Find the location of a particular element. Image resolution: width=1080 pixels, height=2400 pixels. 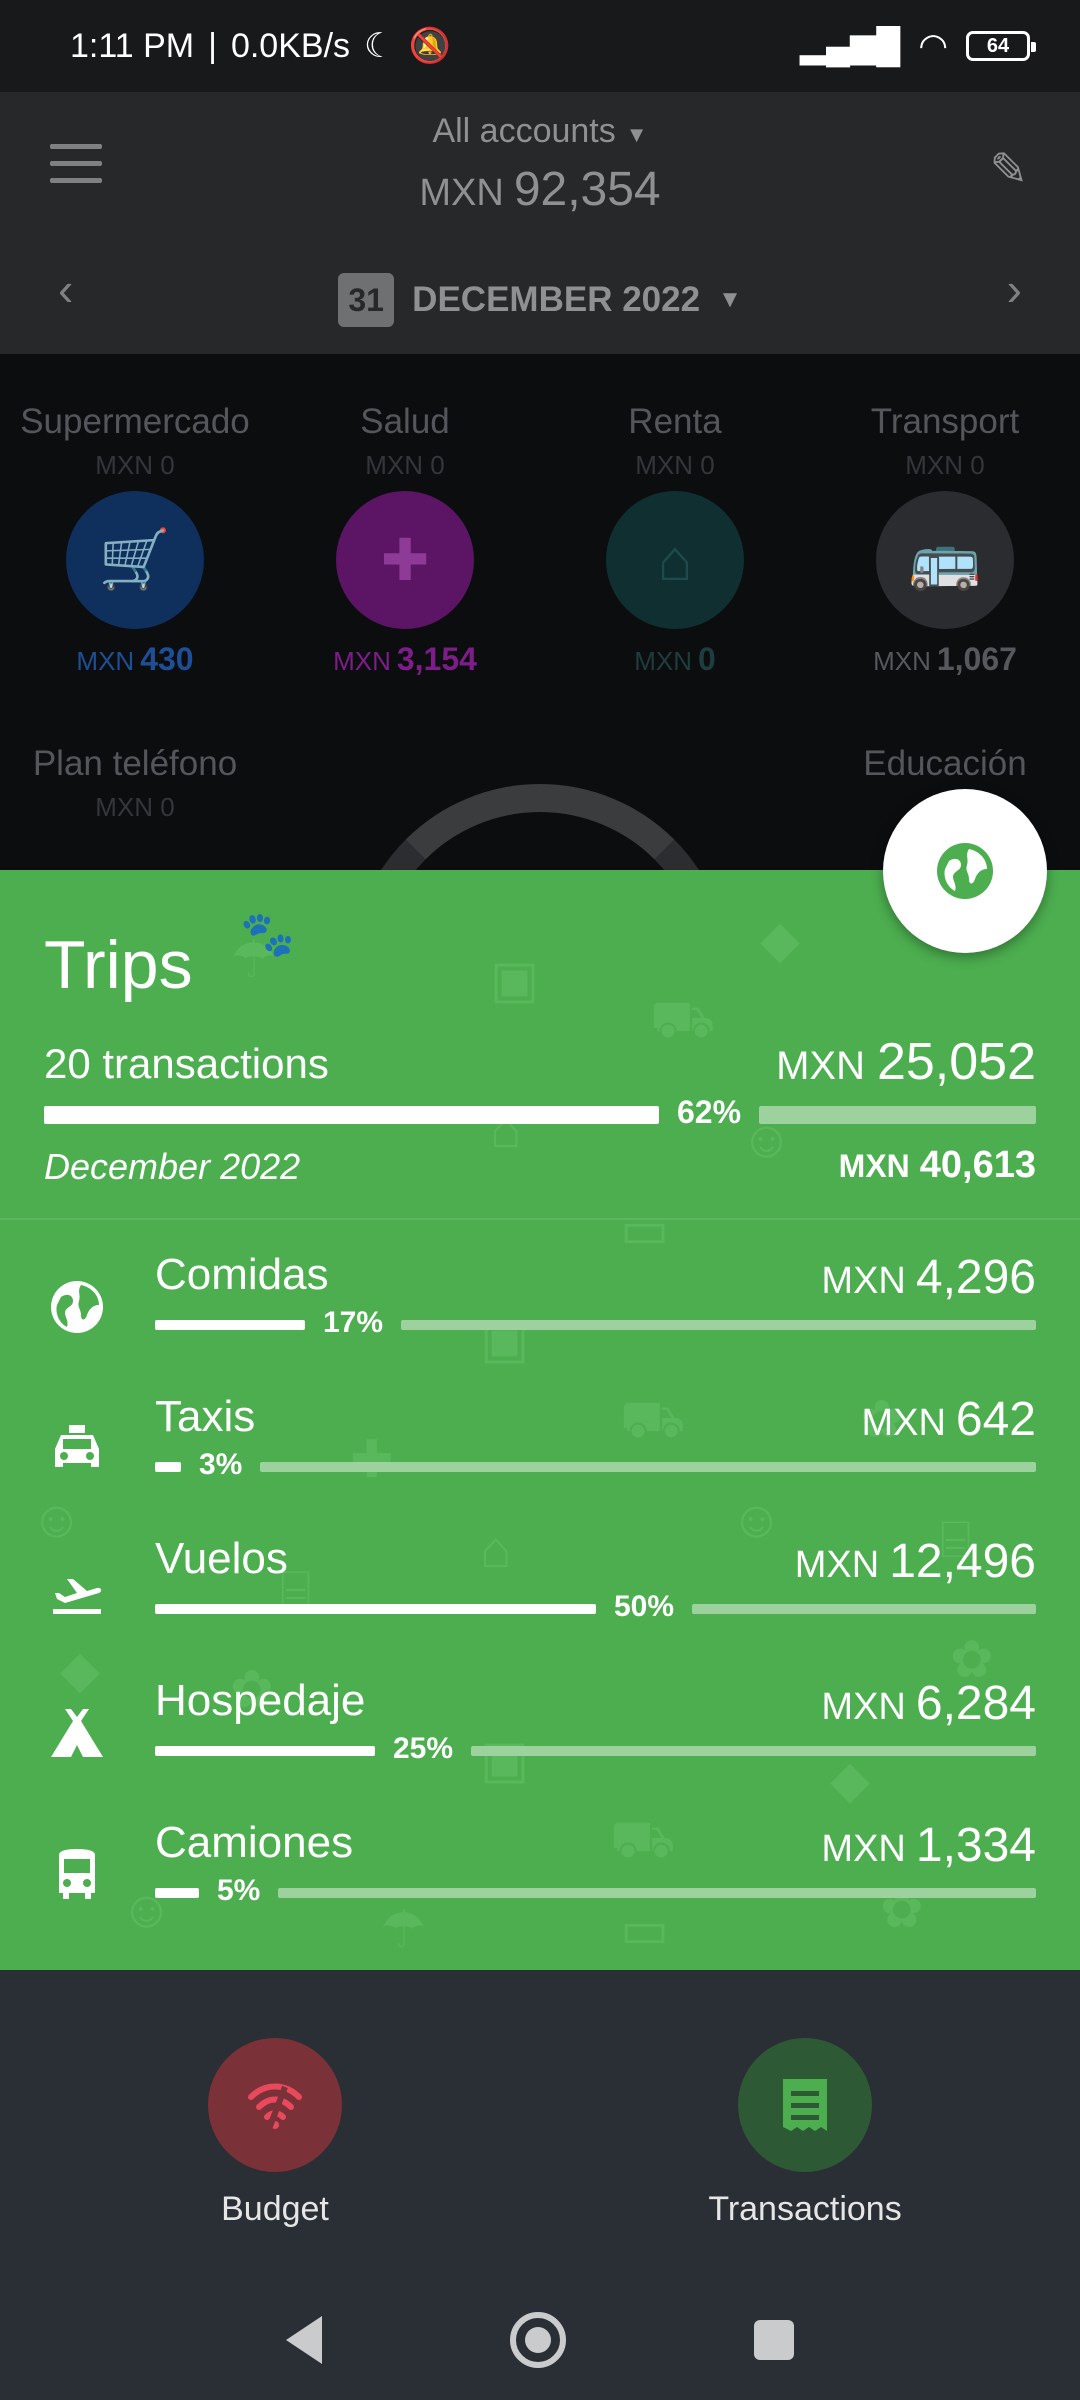

paw-icon: 🐾 is located at coordinates (267, 934).